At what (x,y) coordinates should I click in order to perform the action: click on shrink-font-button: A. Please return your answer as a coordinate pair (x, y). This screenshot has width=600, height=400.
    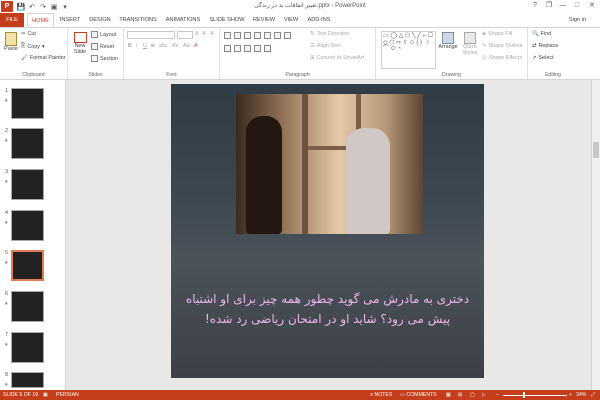
    Looking at the image, I should click on (204, 34).